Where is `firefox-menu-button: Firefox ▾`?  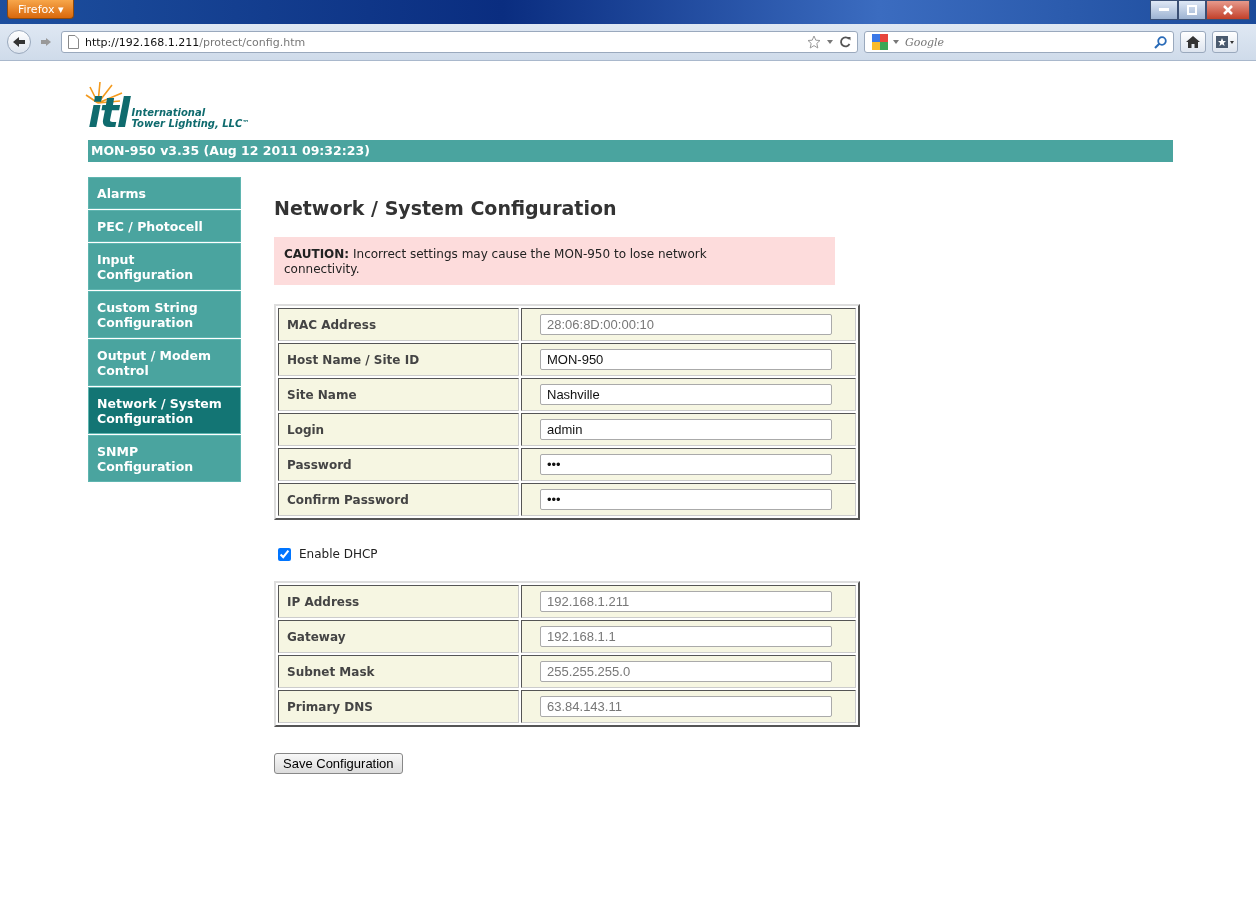 firefox-menu-button: Firefox ▾ is located at coordinates (41, 9).